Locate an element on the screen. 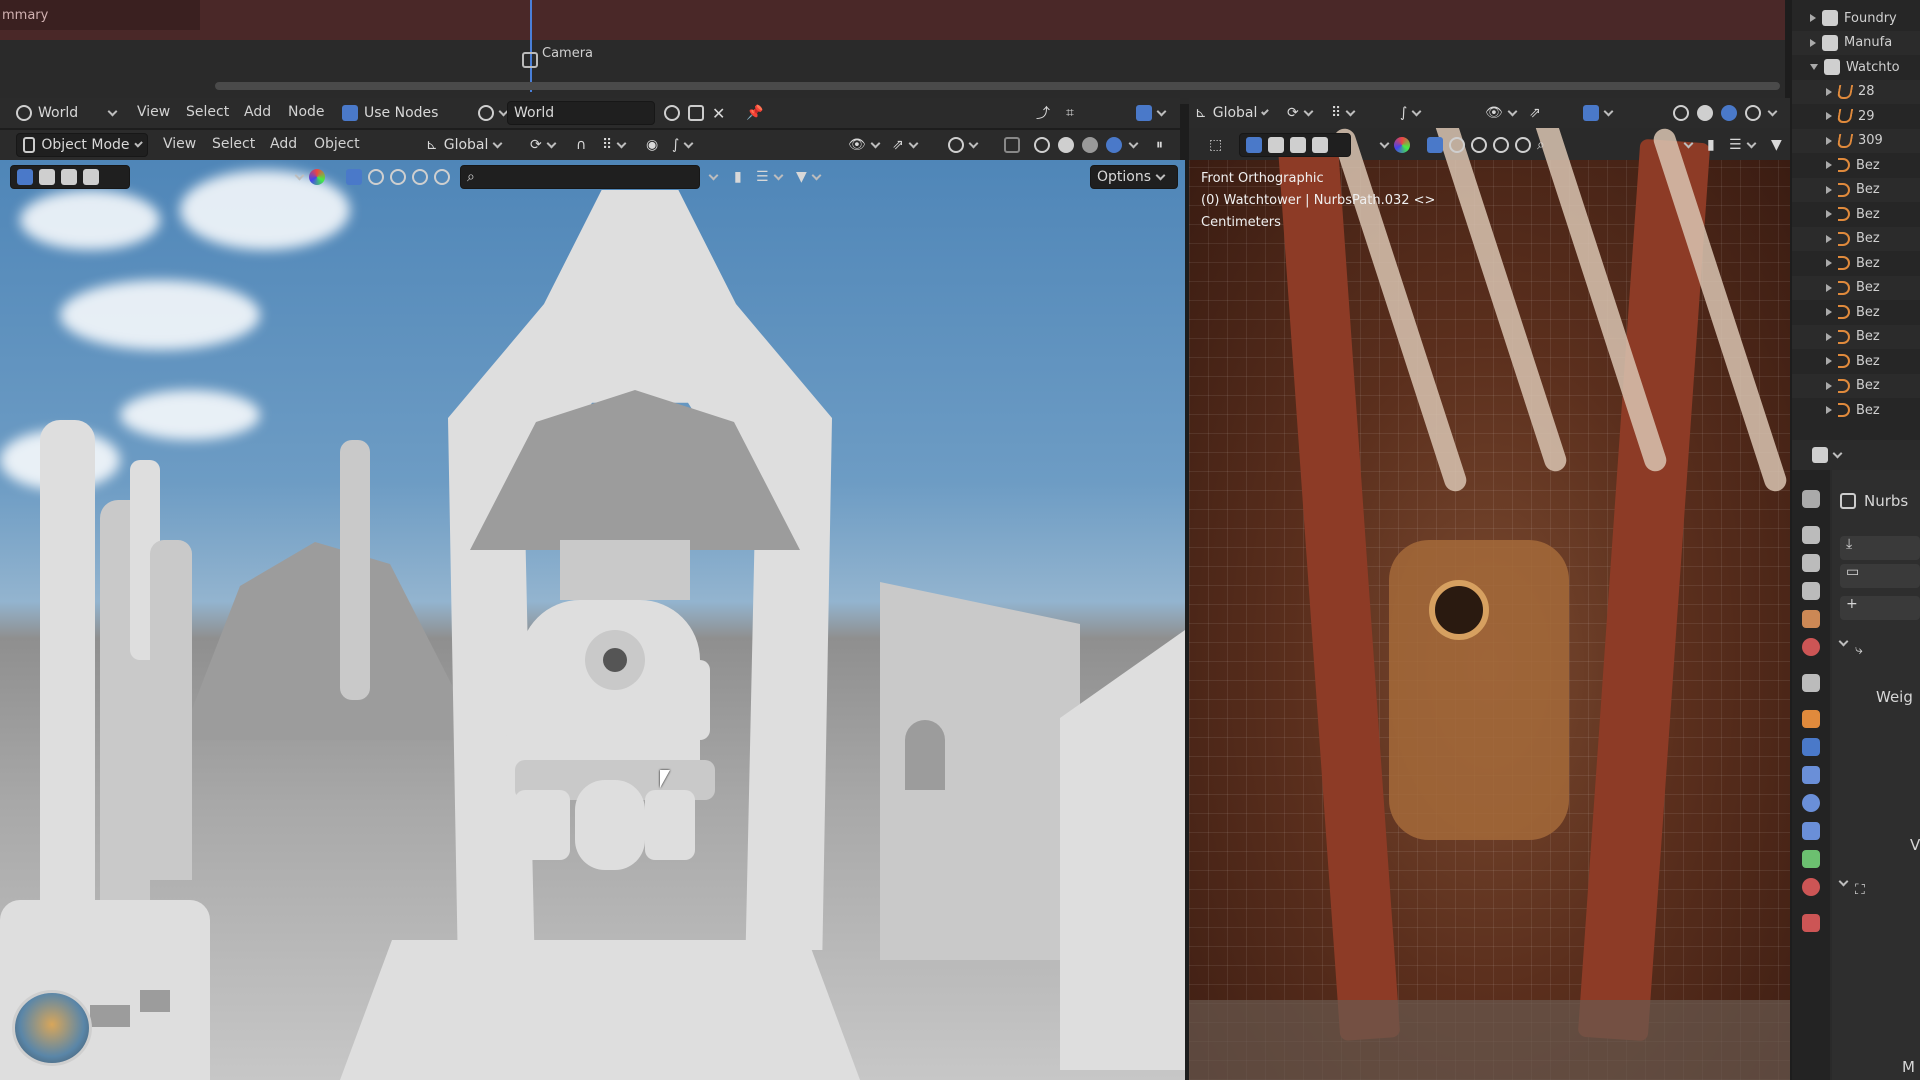 This screenshot has height=1080, width=1920. view-layer-tab-icon is located at coordinates (1811, 591).